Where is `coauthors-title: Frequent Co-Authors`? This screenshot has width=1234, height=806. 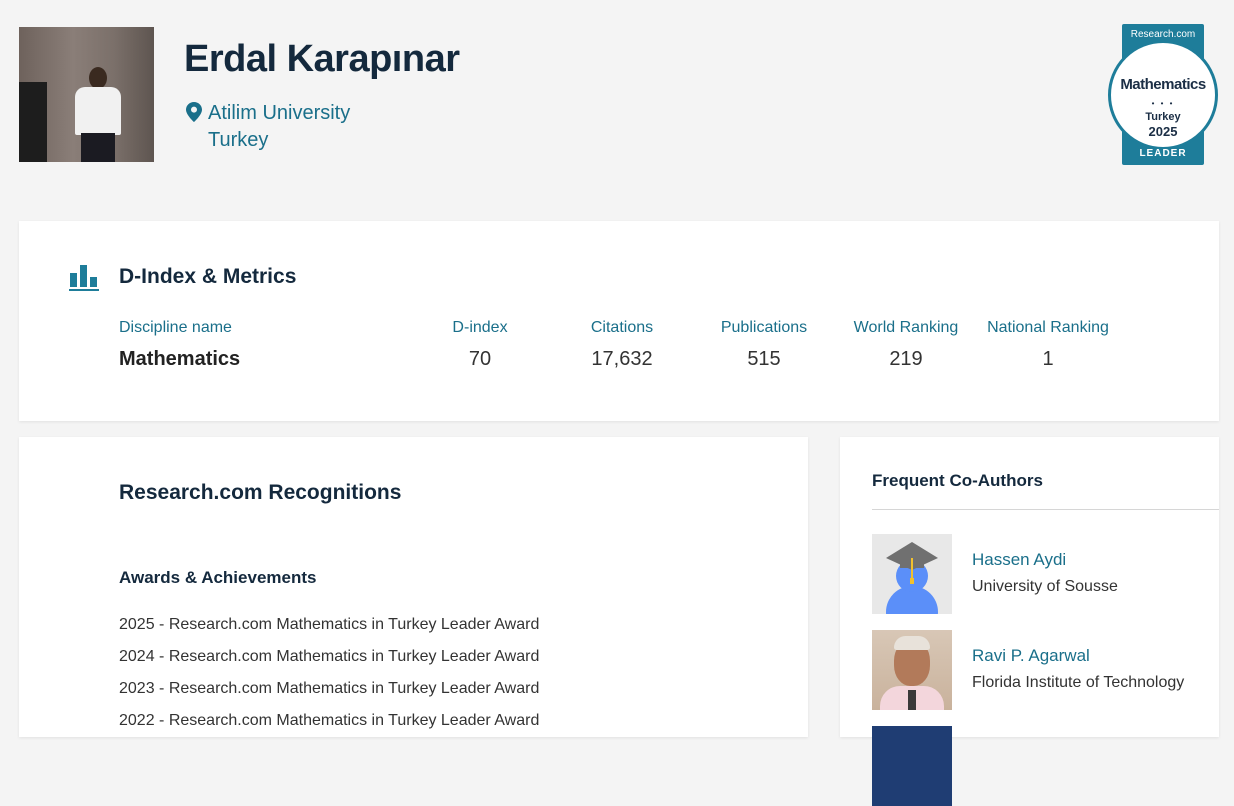 coauthors-title: Frequent Co-Authors is located at coordinates (957, 480).